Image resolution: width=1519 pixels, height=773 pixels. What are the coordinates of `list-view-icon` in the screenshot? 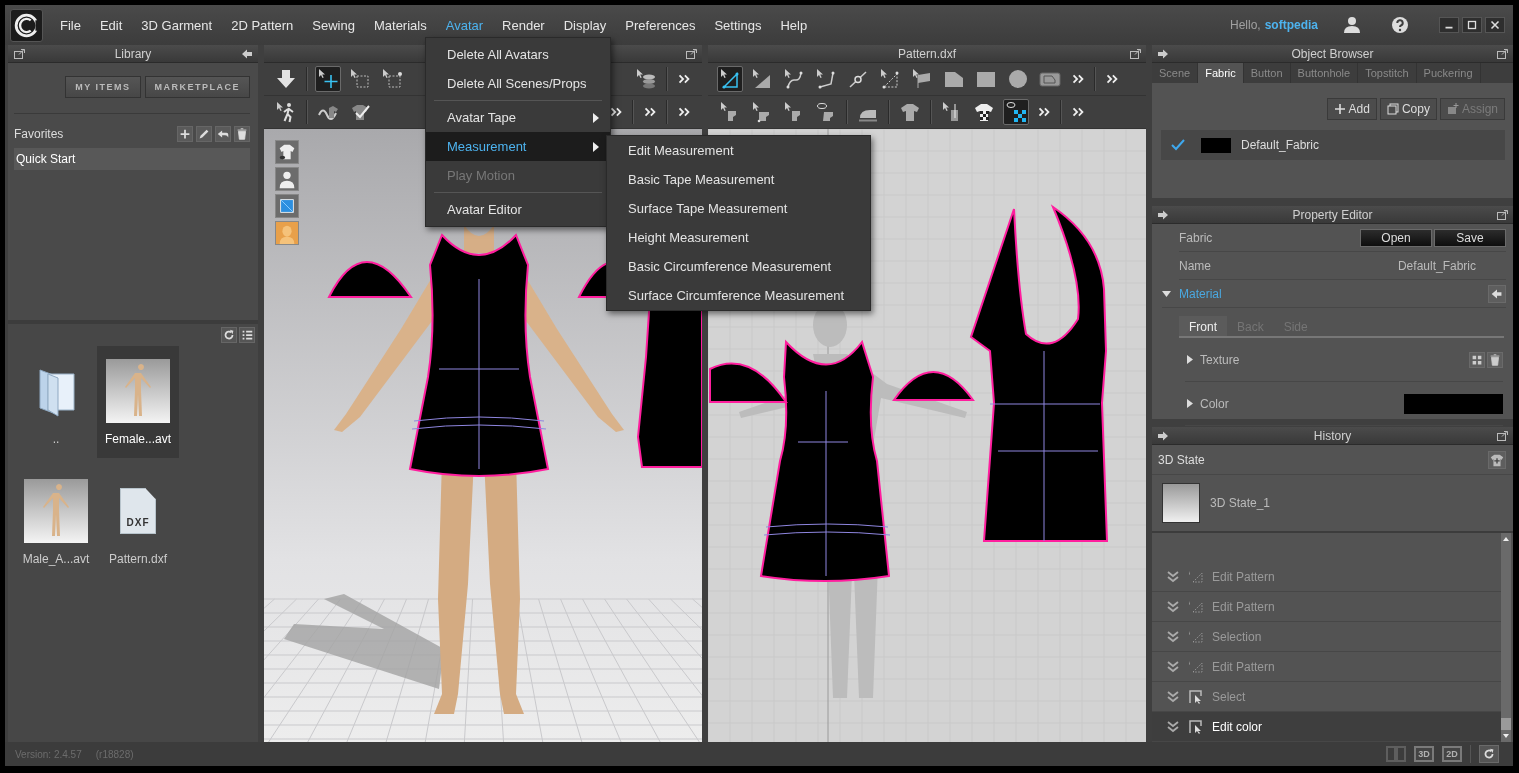 It's located at (247, 335).